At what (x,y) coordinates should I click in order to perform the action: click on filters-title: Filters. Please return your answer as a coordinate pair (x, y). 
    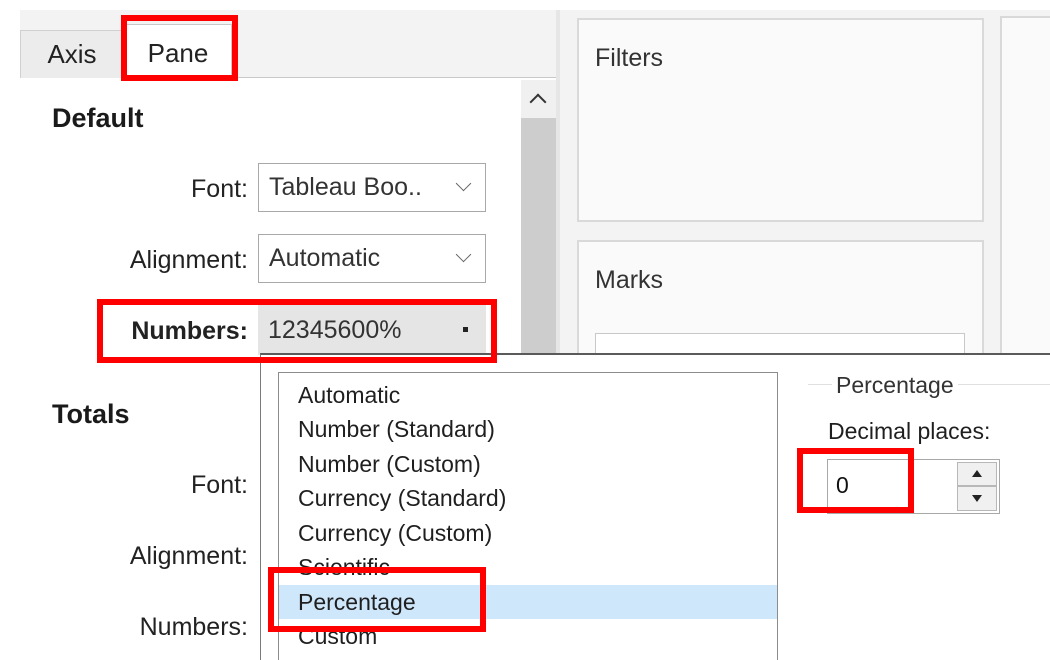
    Looking at the image, I should click on (629, 58).